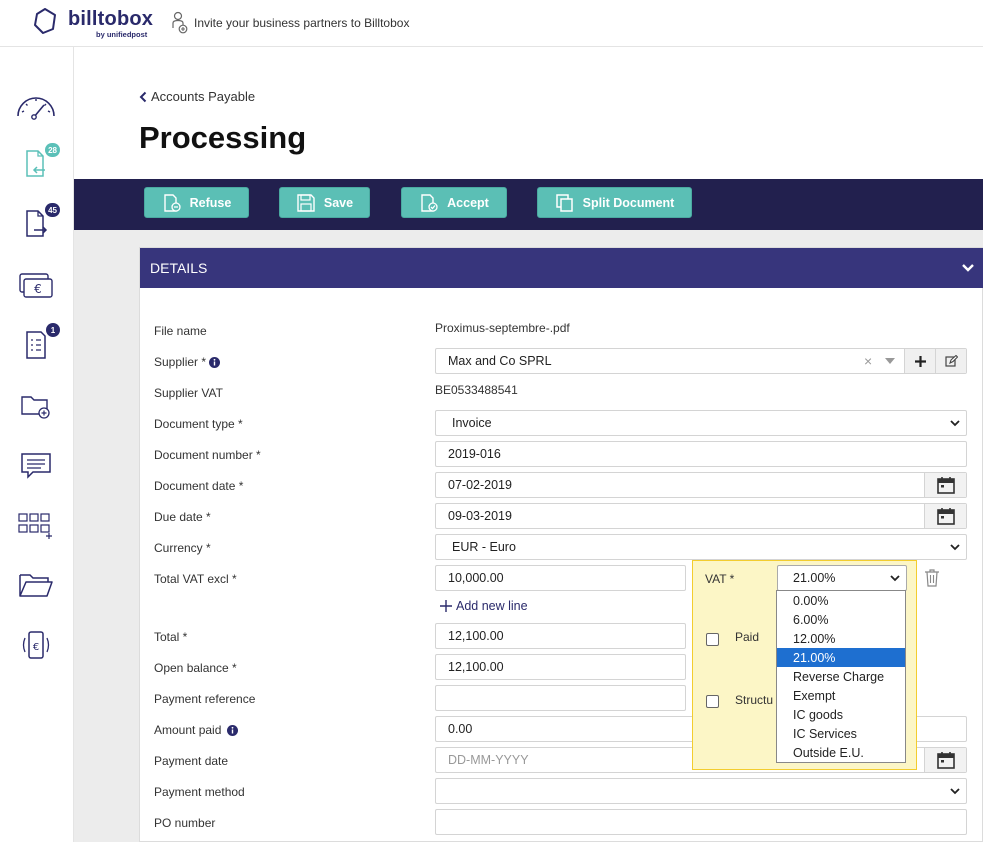 The image size is (983, 842). Describe the element at coordinates (198, 424) in the screenshot. I see `document-type-label: Document type *` at that location.